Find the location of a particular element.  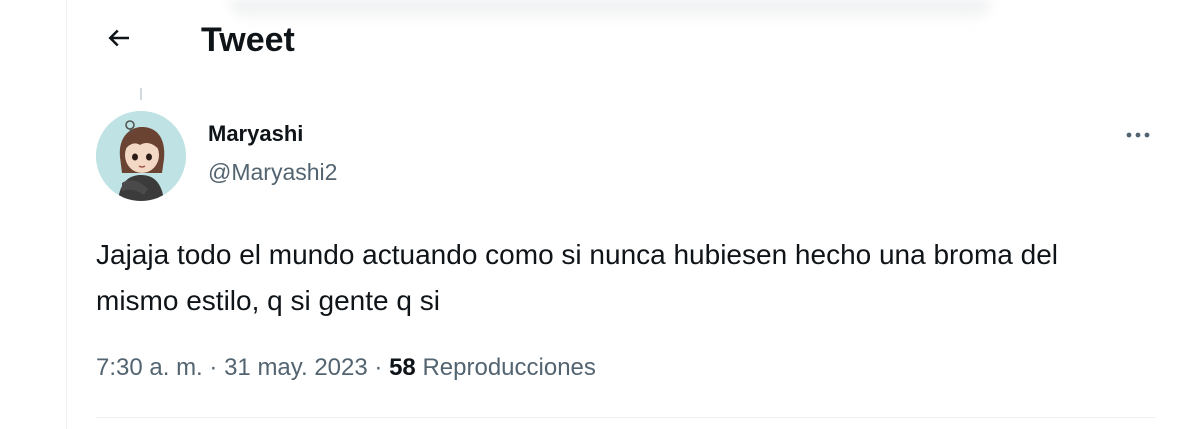

tweet-date: 31 may. 2023 is located at coordinates (296, 367).